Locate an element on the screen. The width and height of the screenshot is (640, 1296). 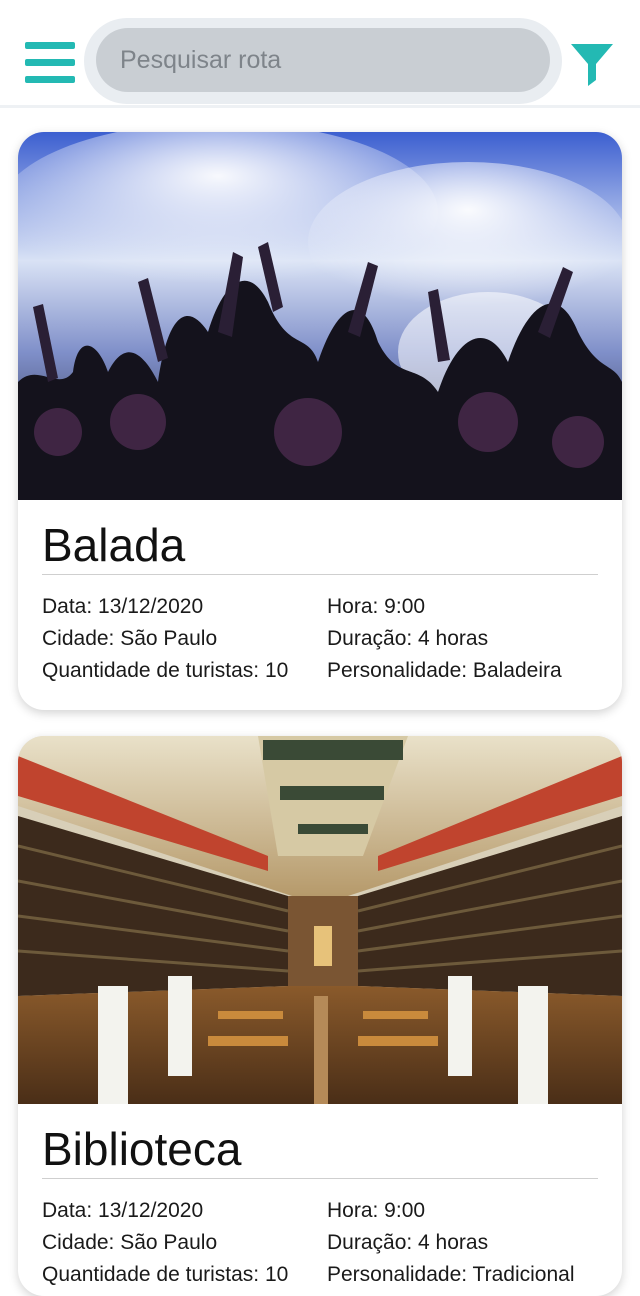
filter-funnel-icon is located at coordinates (592, 64).